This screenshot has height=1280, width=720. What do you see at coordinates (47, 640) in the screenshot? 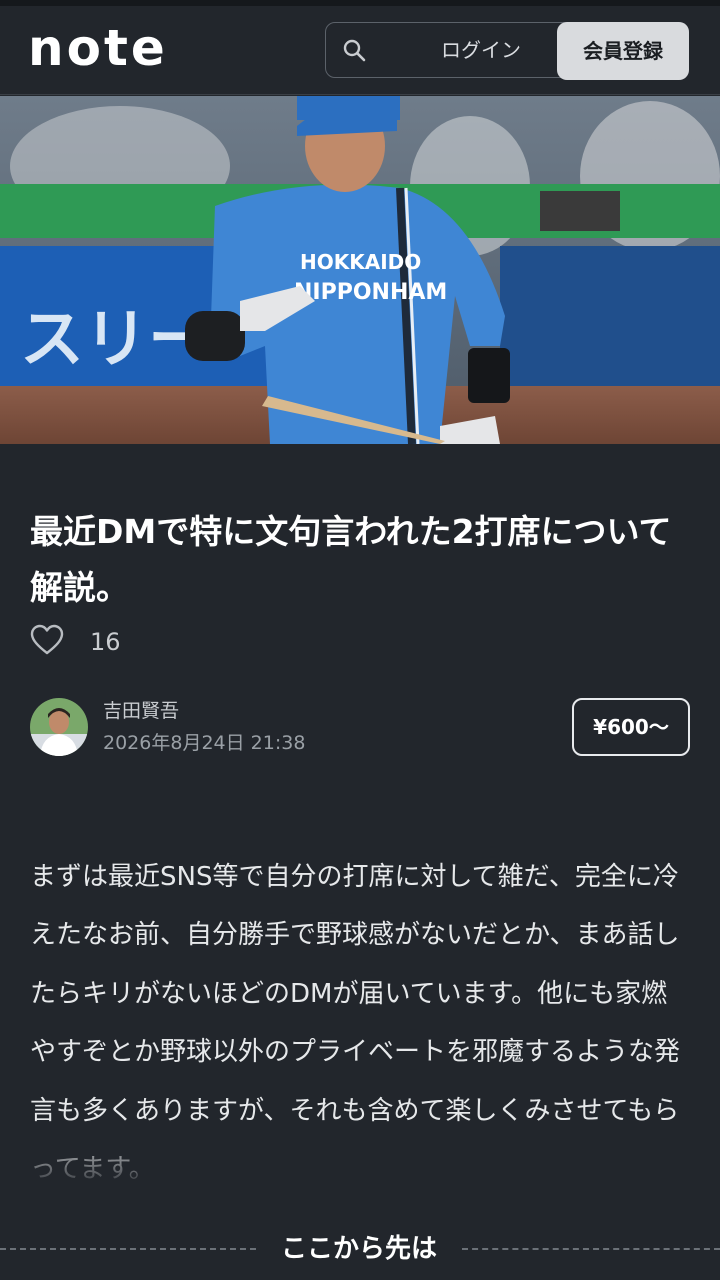
I see `heart-icon` at bounding box center [47, 640].